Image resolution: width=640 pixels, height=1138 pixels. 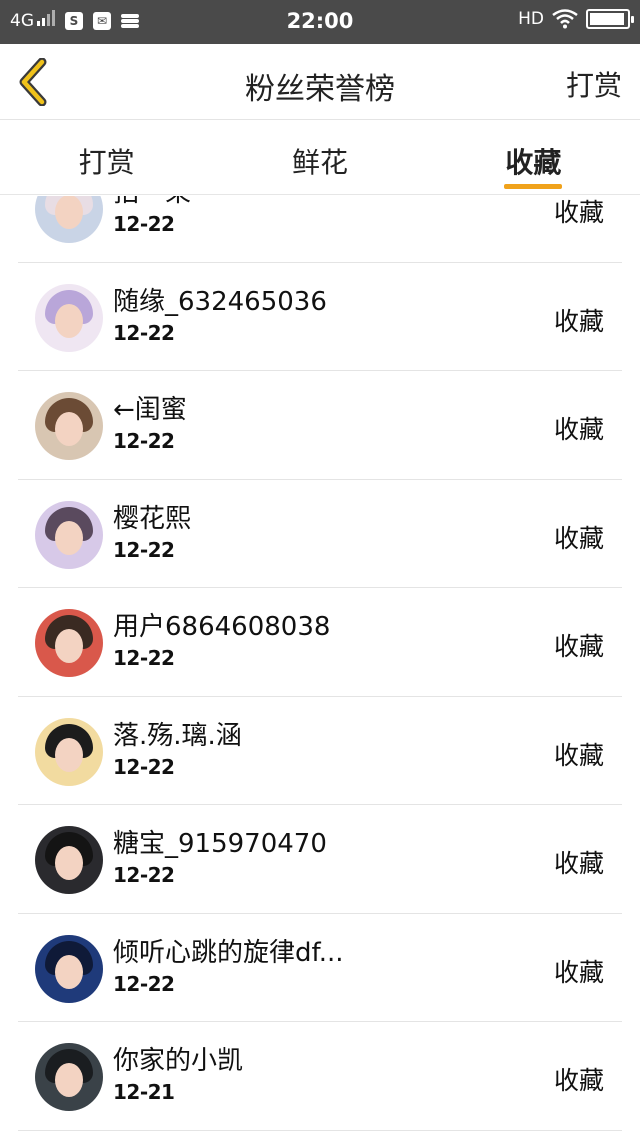 I want to click on list-item: 拈一束 12-22 收藏, so click(x=320, y=229).